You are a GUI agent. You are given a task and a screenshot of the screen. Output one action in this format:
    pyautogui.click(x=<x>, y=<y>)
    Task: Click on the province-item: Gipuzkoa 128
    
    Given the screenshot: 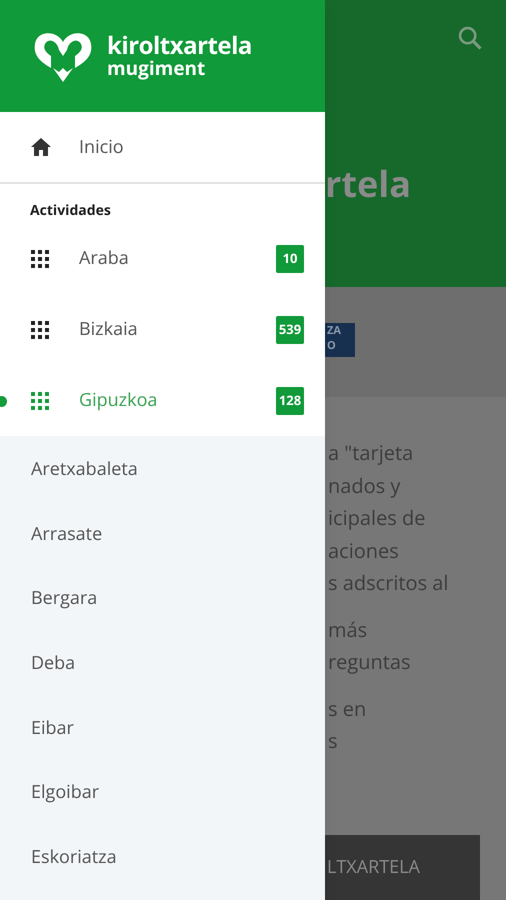 What is the action you would take?
    pyautogui.click(x=162, y=400)
    